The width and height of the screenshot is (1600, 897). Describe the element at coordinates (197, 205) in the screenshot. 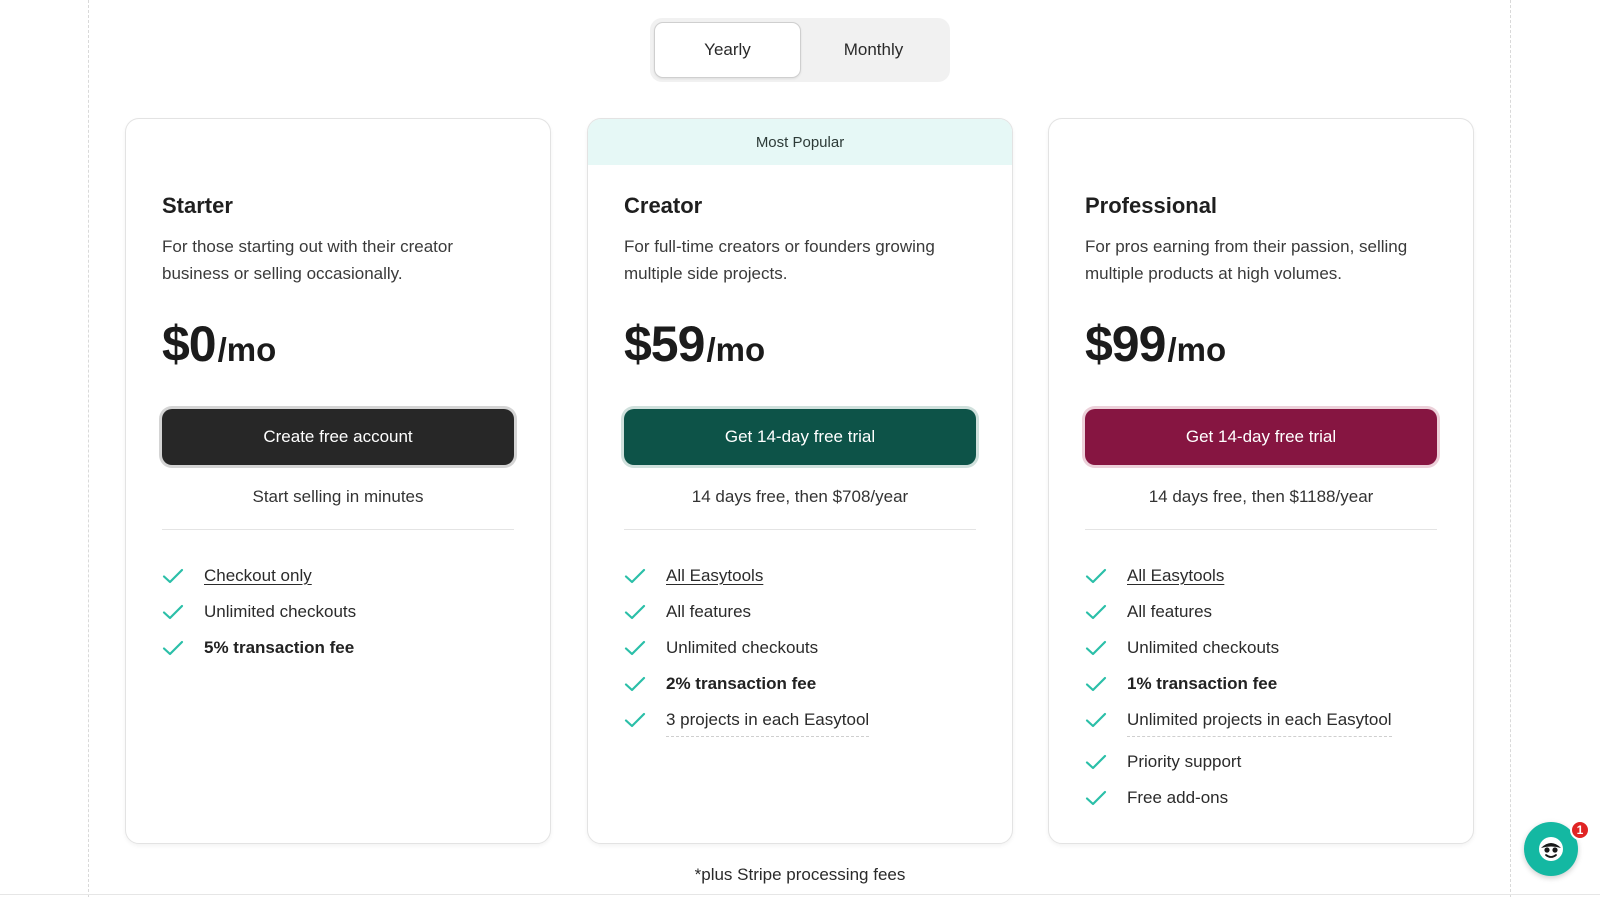

I see `plan-name: Starter` at that location.